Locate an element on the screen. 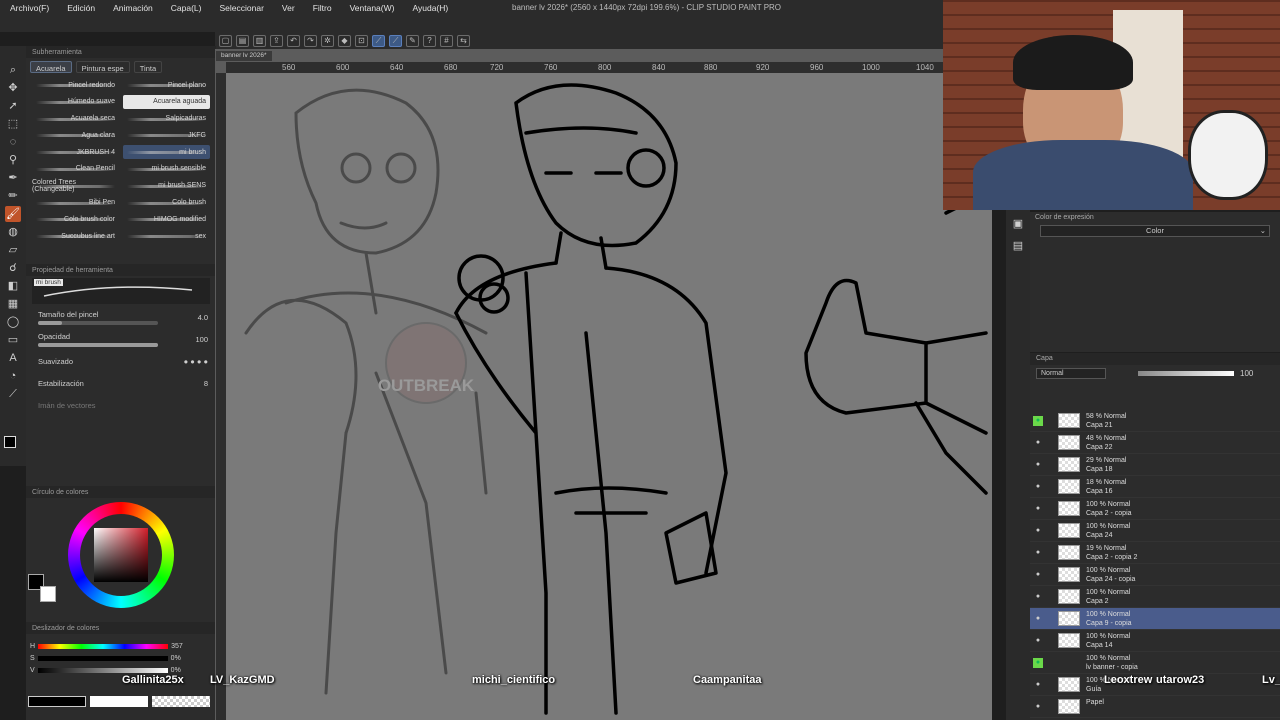  fill-bucket-icon: ◧ is located at coordinates (13, 286).